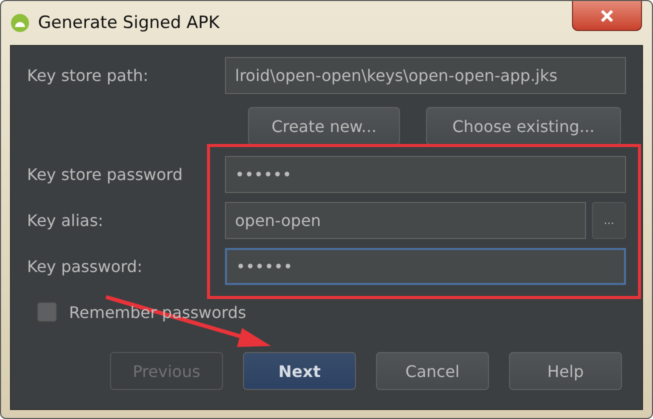  I want to click on field-label: Key store path:, so click(88, 75).